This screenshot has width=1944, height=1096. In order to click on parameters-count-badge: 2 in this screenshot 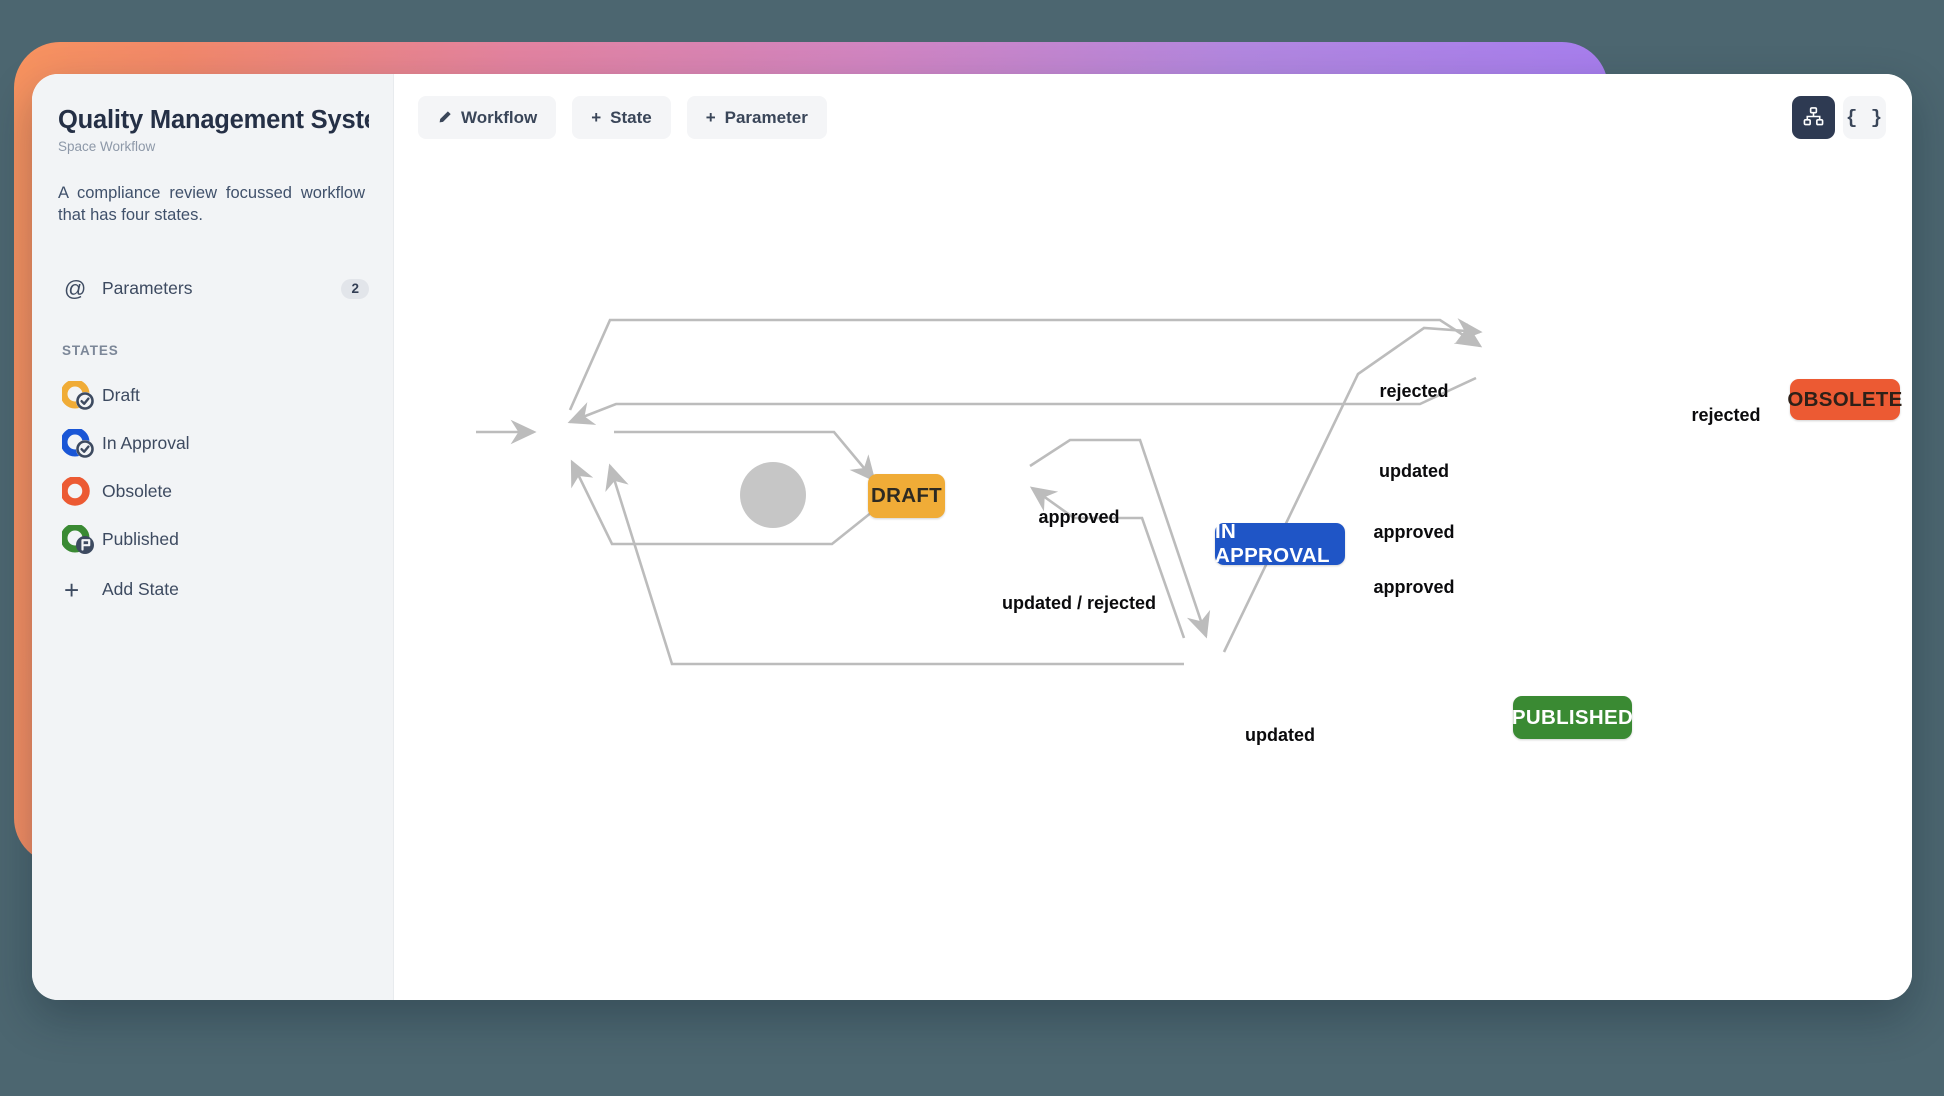, I will do `click(355, 289)`.